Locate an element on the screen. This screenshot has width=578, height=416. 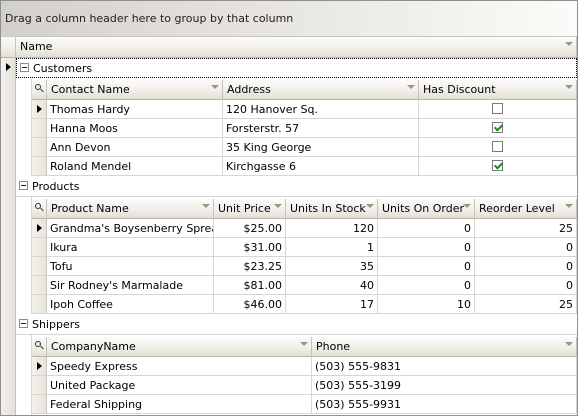
table-cell: Tofu is located at coordinates (130, 266).